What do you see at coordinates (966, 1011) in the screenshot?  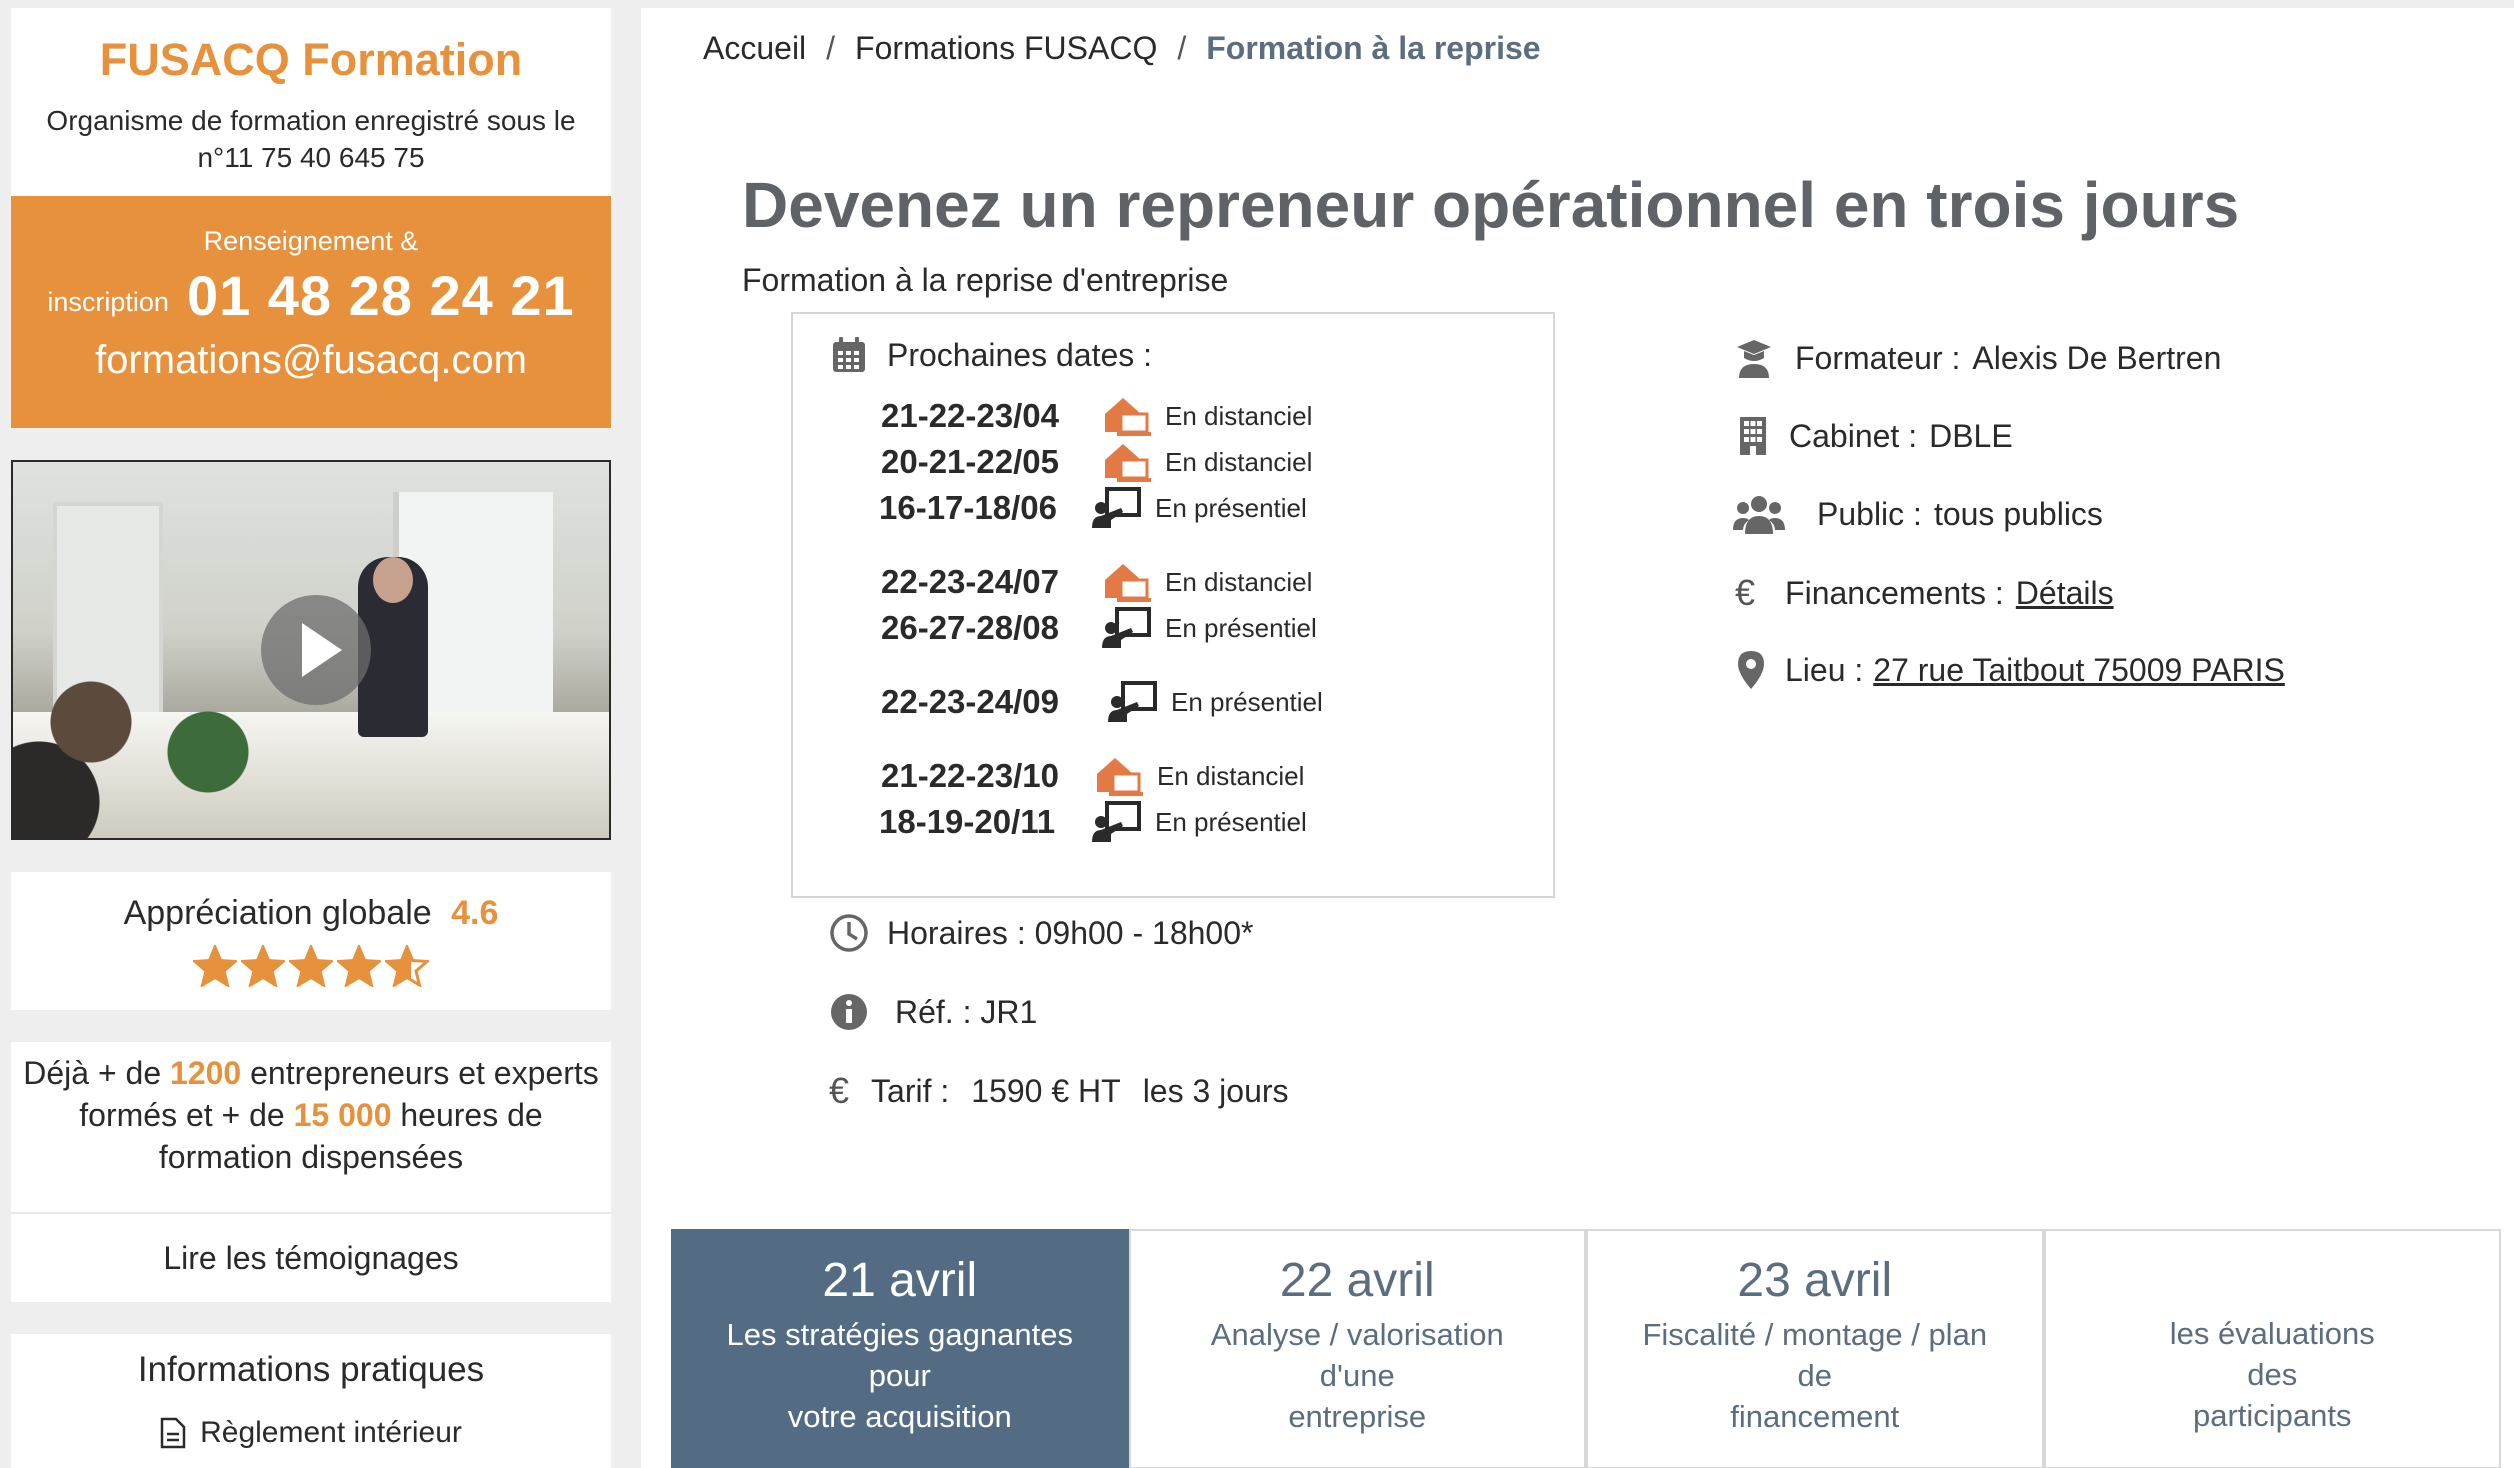 I see `ref-text: Réf. : JR1` at bounding box center [966, 1011].